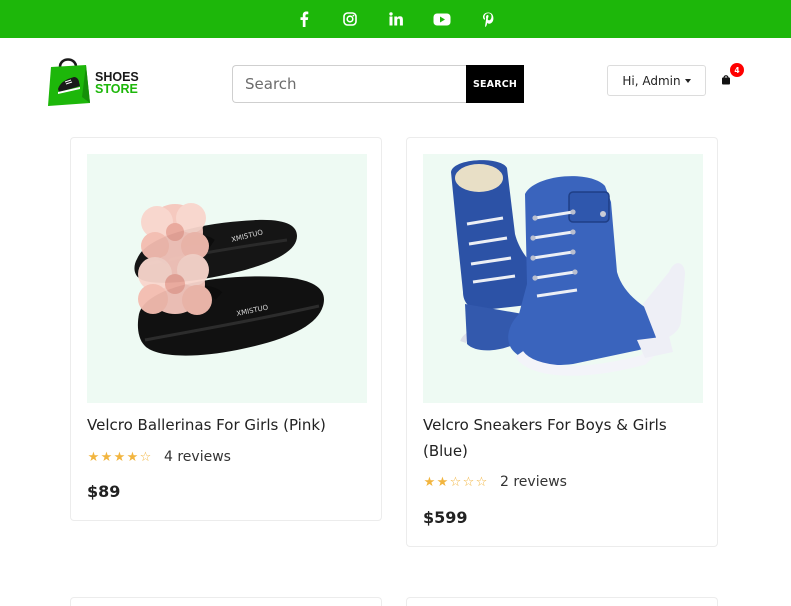 The width and height of the screenshot is (791, 606). I want to click on logo-line-store: STORE, so click(116, 89).